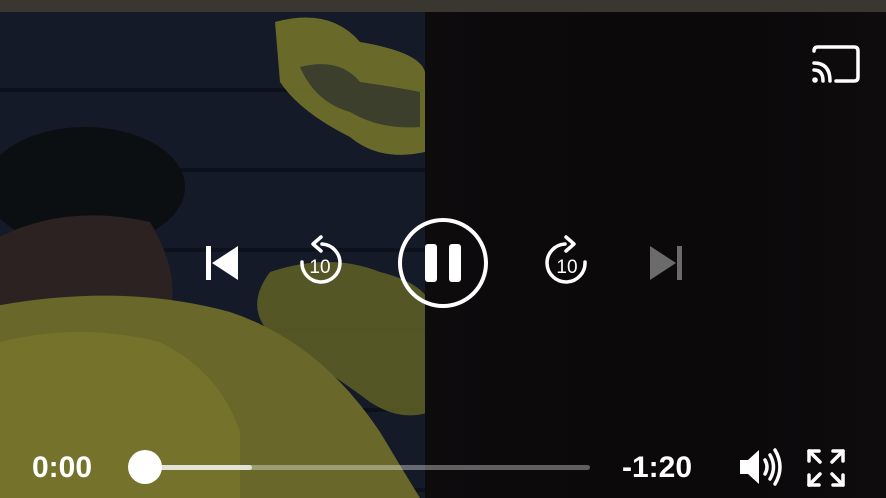  I want to click on progress-scrubber, so click(145, 467).